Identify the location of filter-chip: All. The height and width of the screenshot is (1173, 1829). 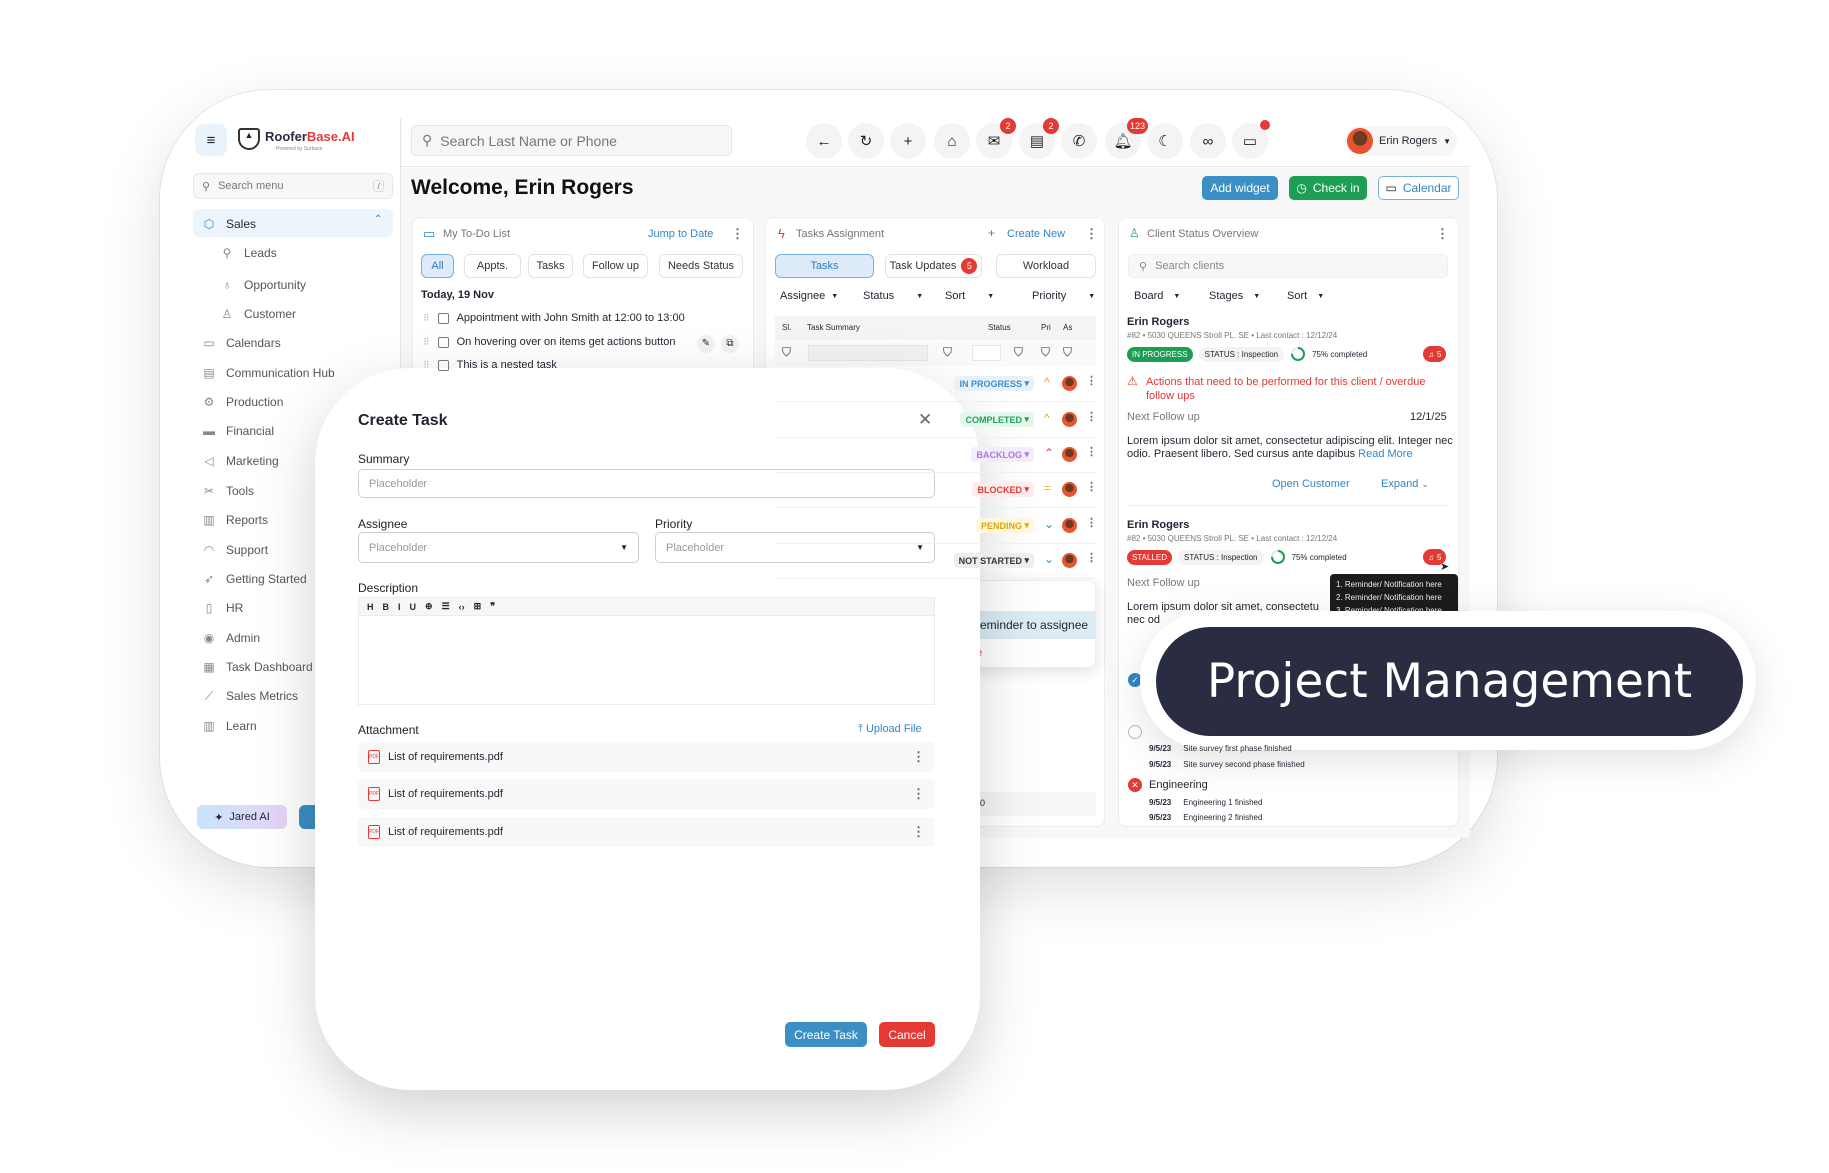
(437, 266).